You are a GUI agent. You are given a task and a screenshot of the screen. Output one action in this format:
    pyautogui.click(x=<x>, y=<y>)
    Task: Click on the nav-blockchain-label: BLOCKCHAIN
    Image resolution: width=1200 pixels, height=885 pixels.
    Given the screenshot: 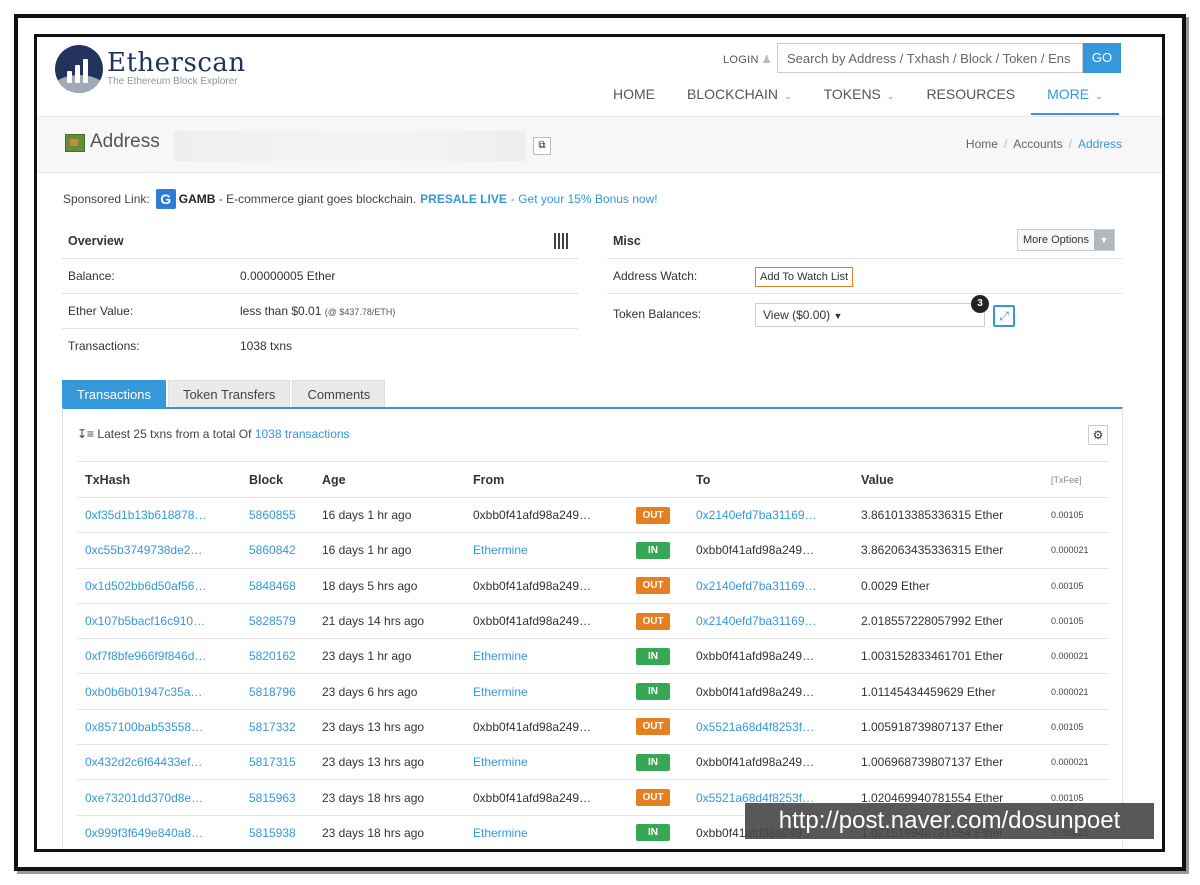 What is the action you would take?
    pyautogui.click(x=733, y=94)
    